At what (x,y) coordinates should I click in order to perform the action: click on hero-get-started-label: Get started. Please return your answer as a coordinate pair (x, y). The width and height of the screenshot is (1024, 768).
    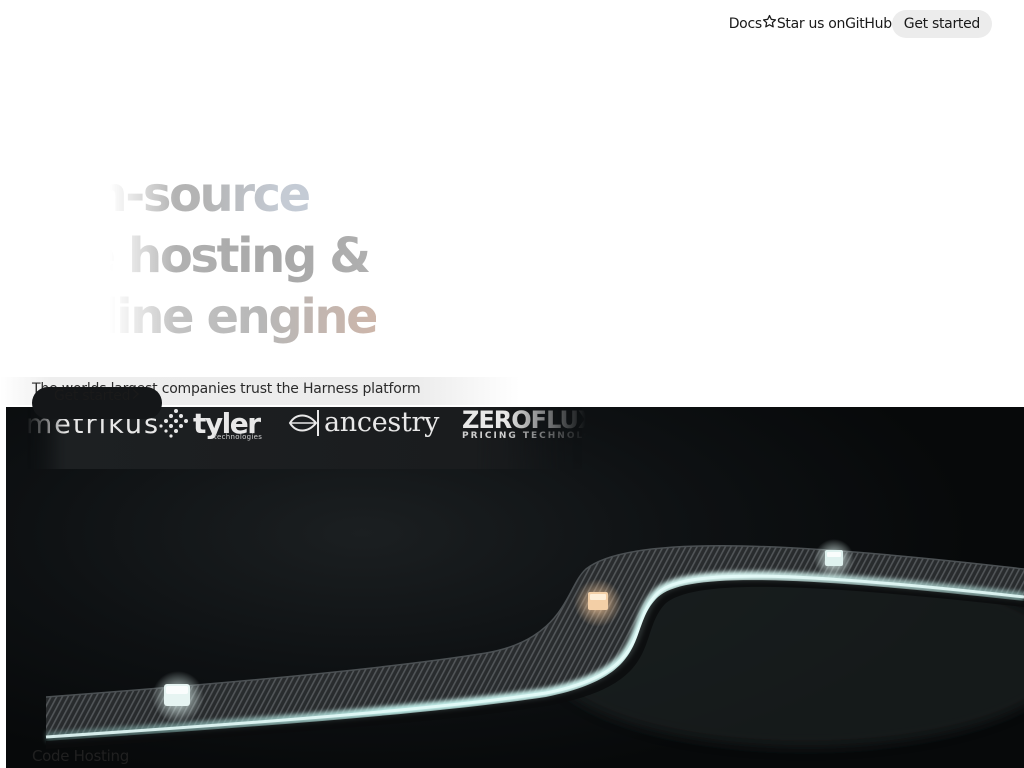
    Looking at the image, I should click on (97, 396).